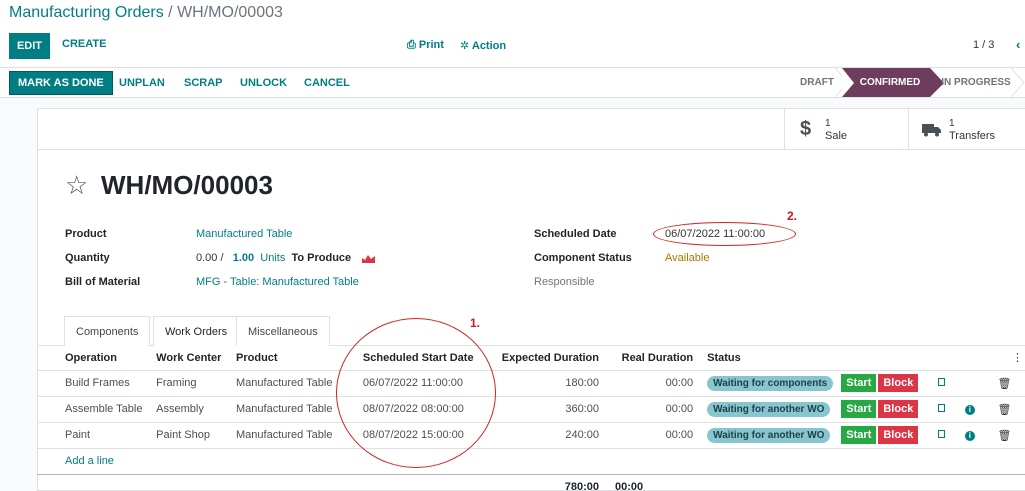 The image size is (1025, 491). I want to click on truck-icon, so click(931, 130).